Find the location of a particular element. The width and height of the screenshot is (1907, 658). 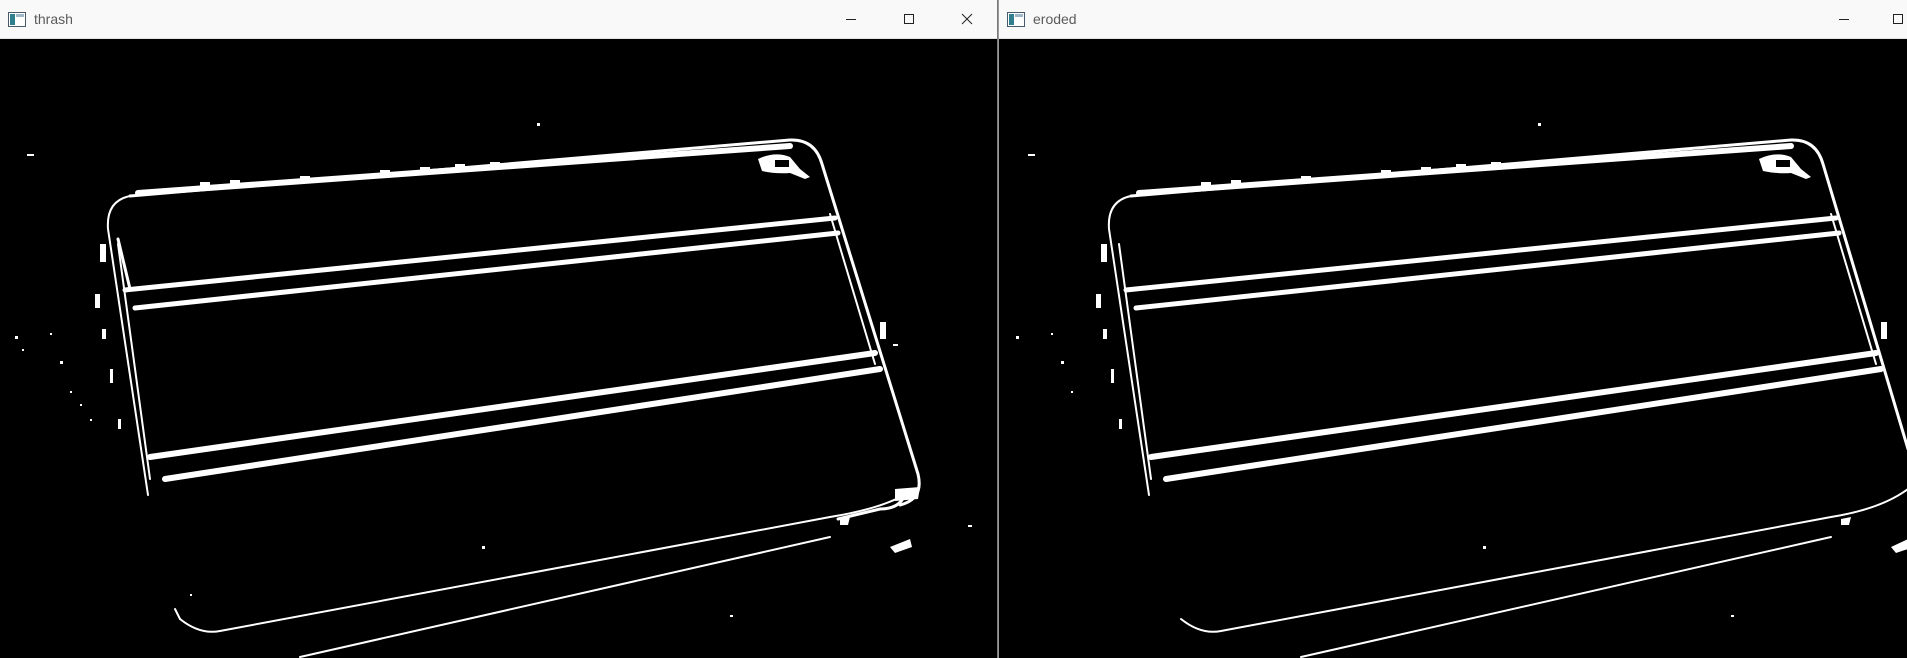

window-title: eroded is located at coordinates (1055, 19).